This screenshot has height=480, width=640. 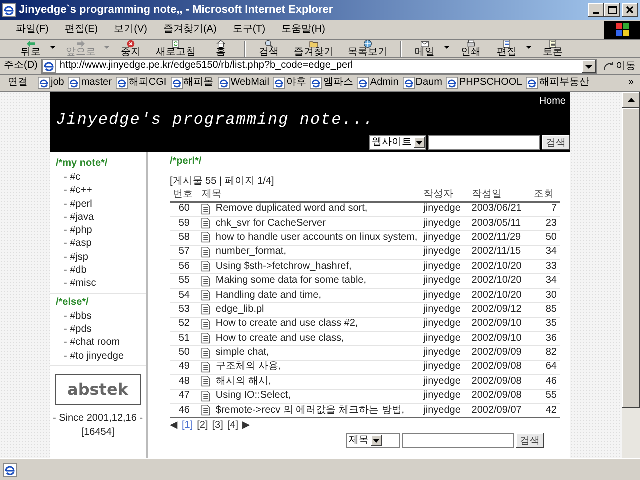 I want to click on link: 엠파스, so click(x=332, y=83).